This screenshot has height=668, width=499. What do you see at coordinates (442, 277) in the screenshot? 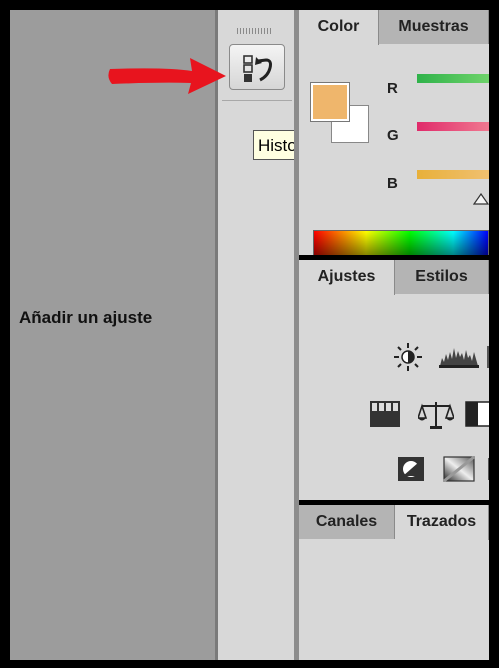
I see `tab-estilos: Estilos` at bounding box center [442, 277].